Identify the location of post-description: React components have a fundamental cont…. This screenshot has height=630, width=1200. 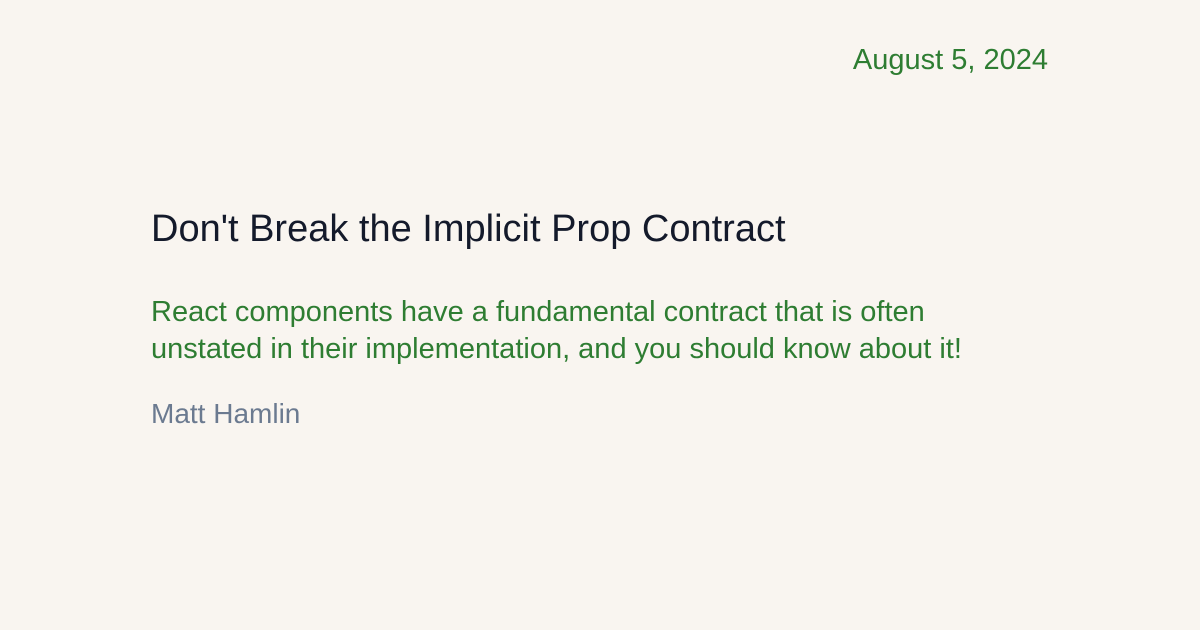
(556, 330).